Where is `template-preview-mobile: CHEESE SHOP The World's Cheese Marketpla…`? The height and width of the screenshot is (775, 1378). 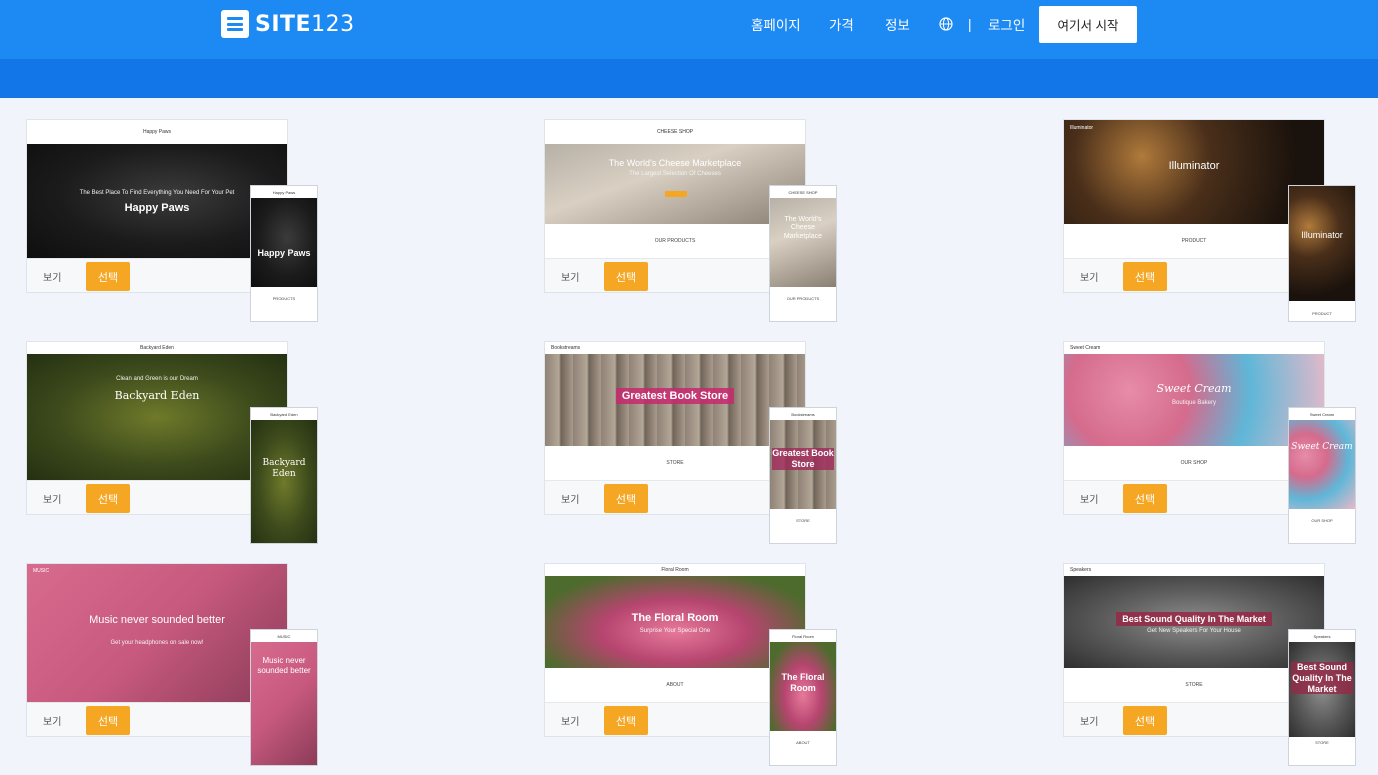
template-preview-mobile: CHEESE SHOP The World's Cheese Marketpla… is located at coordinates (803, 253).